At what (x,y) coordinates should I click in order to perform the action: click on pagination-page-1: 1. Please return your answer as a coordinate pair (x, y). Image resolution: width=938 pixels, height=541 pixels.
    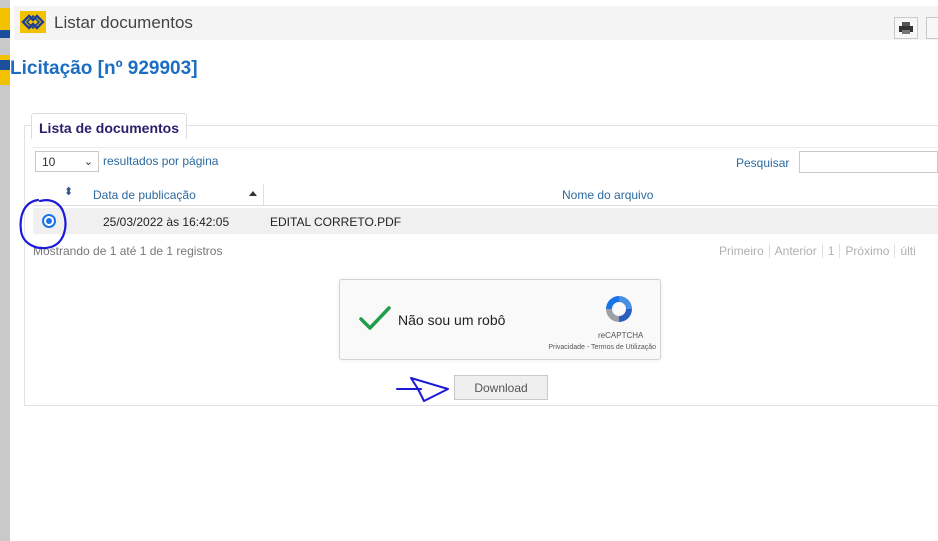
    Looking at the image, I should click on (830, 251).